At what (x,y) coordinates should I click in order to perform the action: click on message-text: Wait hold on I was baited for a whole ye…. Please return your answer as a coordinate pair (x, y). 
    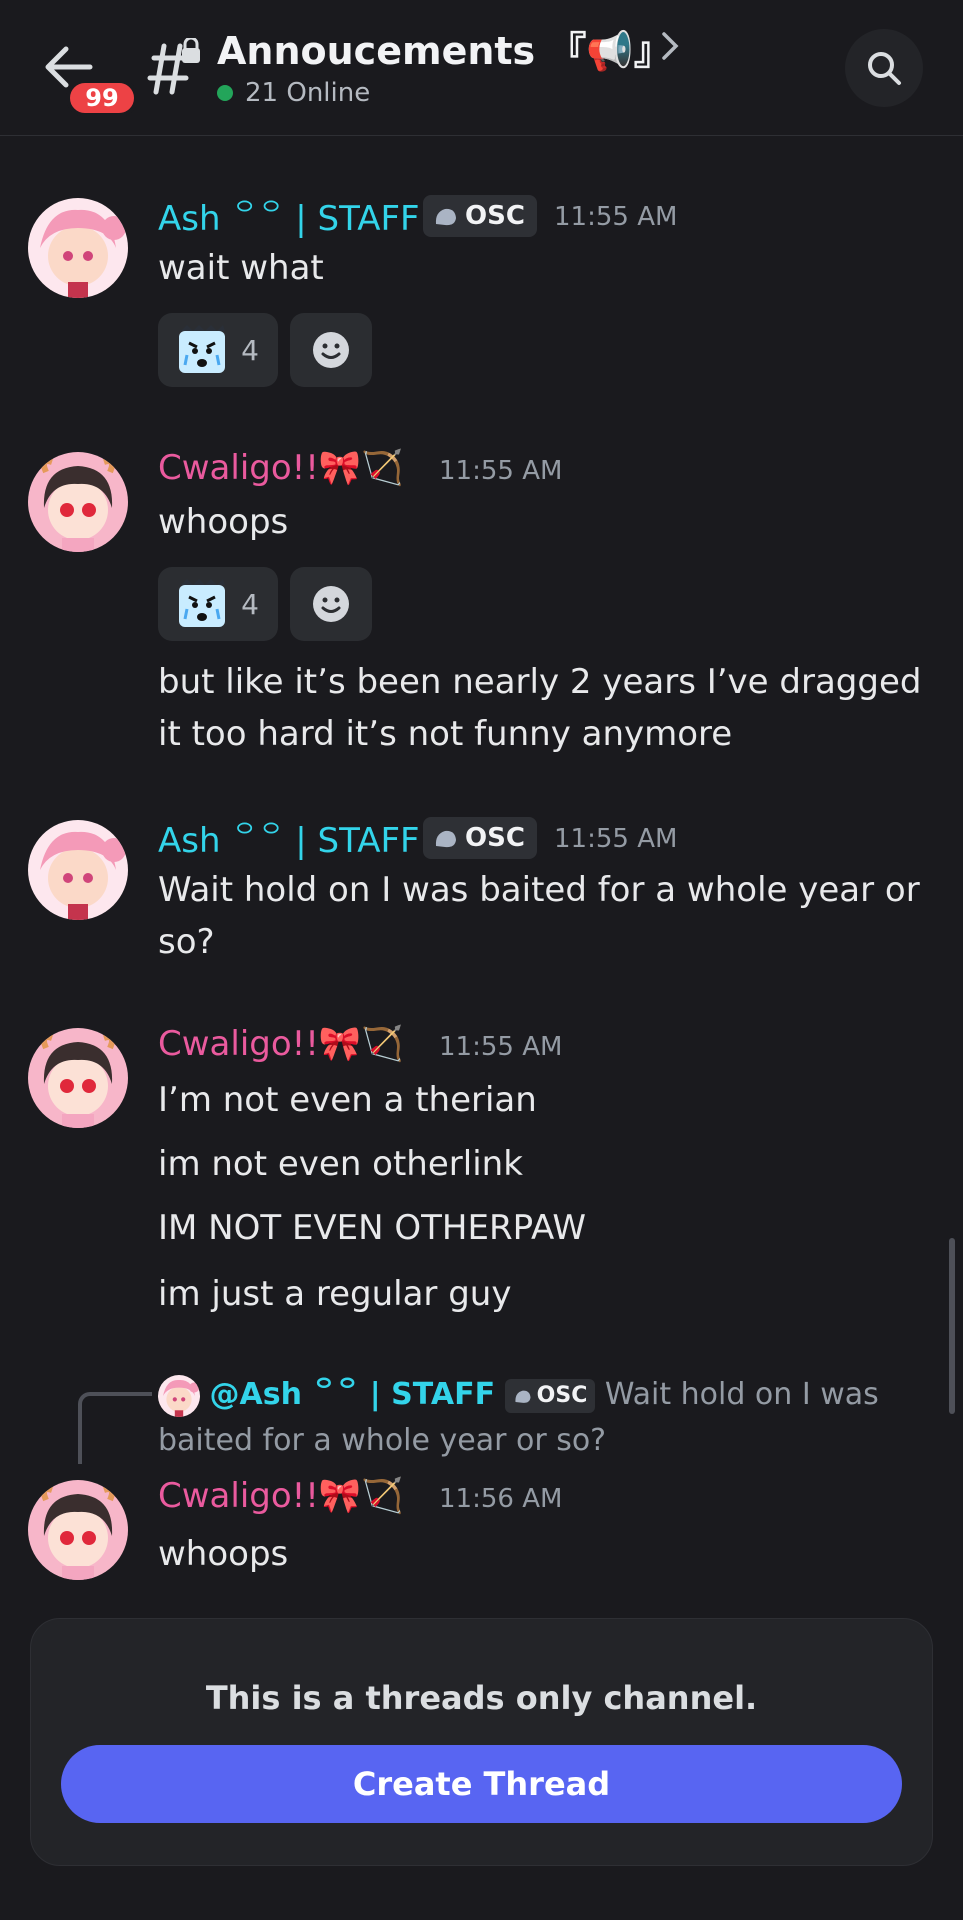
    Looking at the image, I should click on (539, 916).